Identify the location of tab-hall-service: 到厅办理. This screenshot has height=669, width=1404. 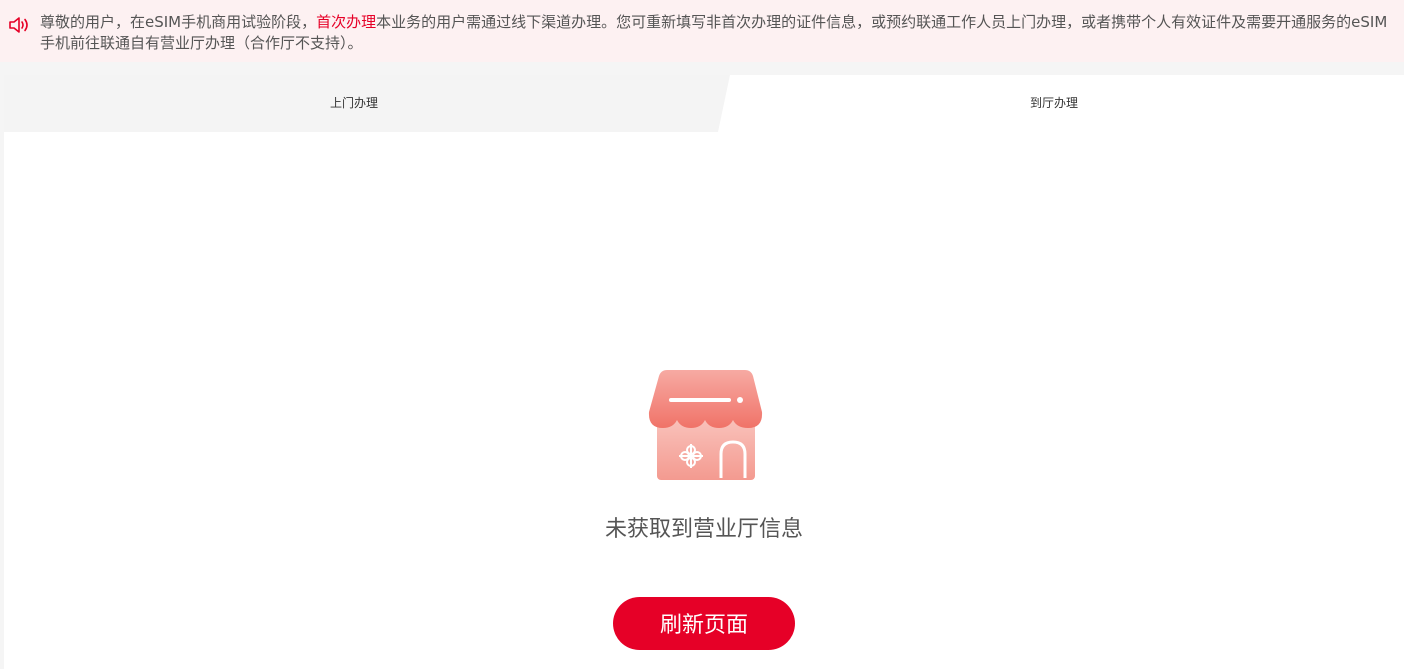
(1054, 103).